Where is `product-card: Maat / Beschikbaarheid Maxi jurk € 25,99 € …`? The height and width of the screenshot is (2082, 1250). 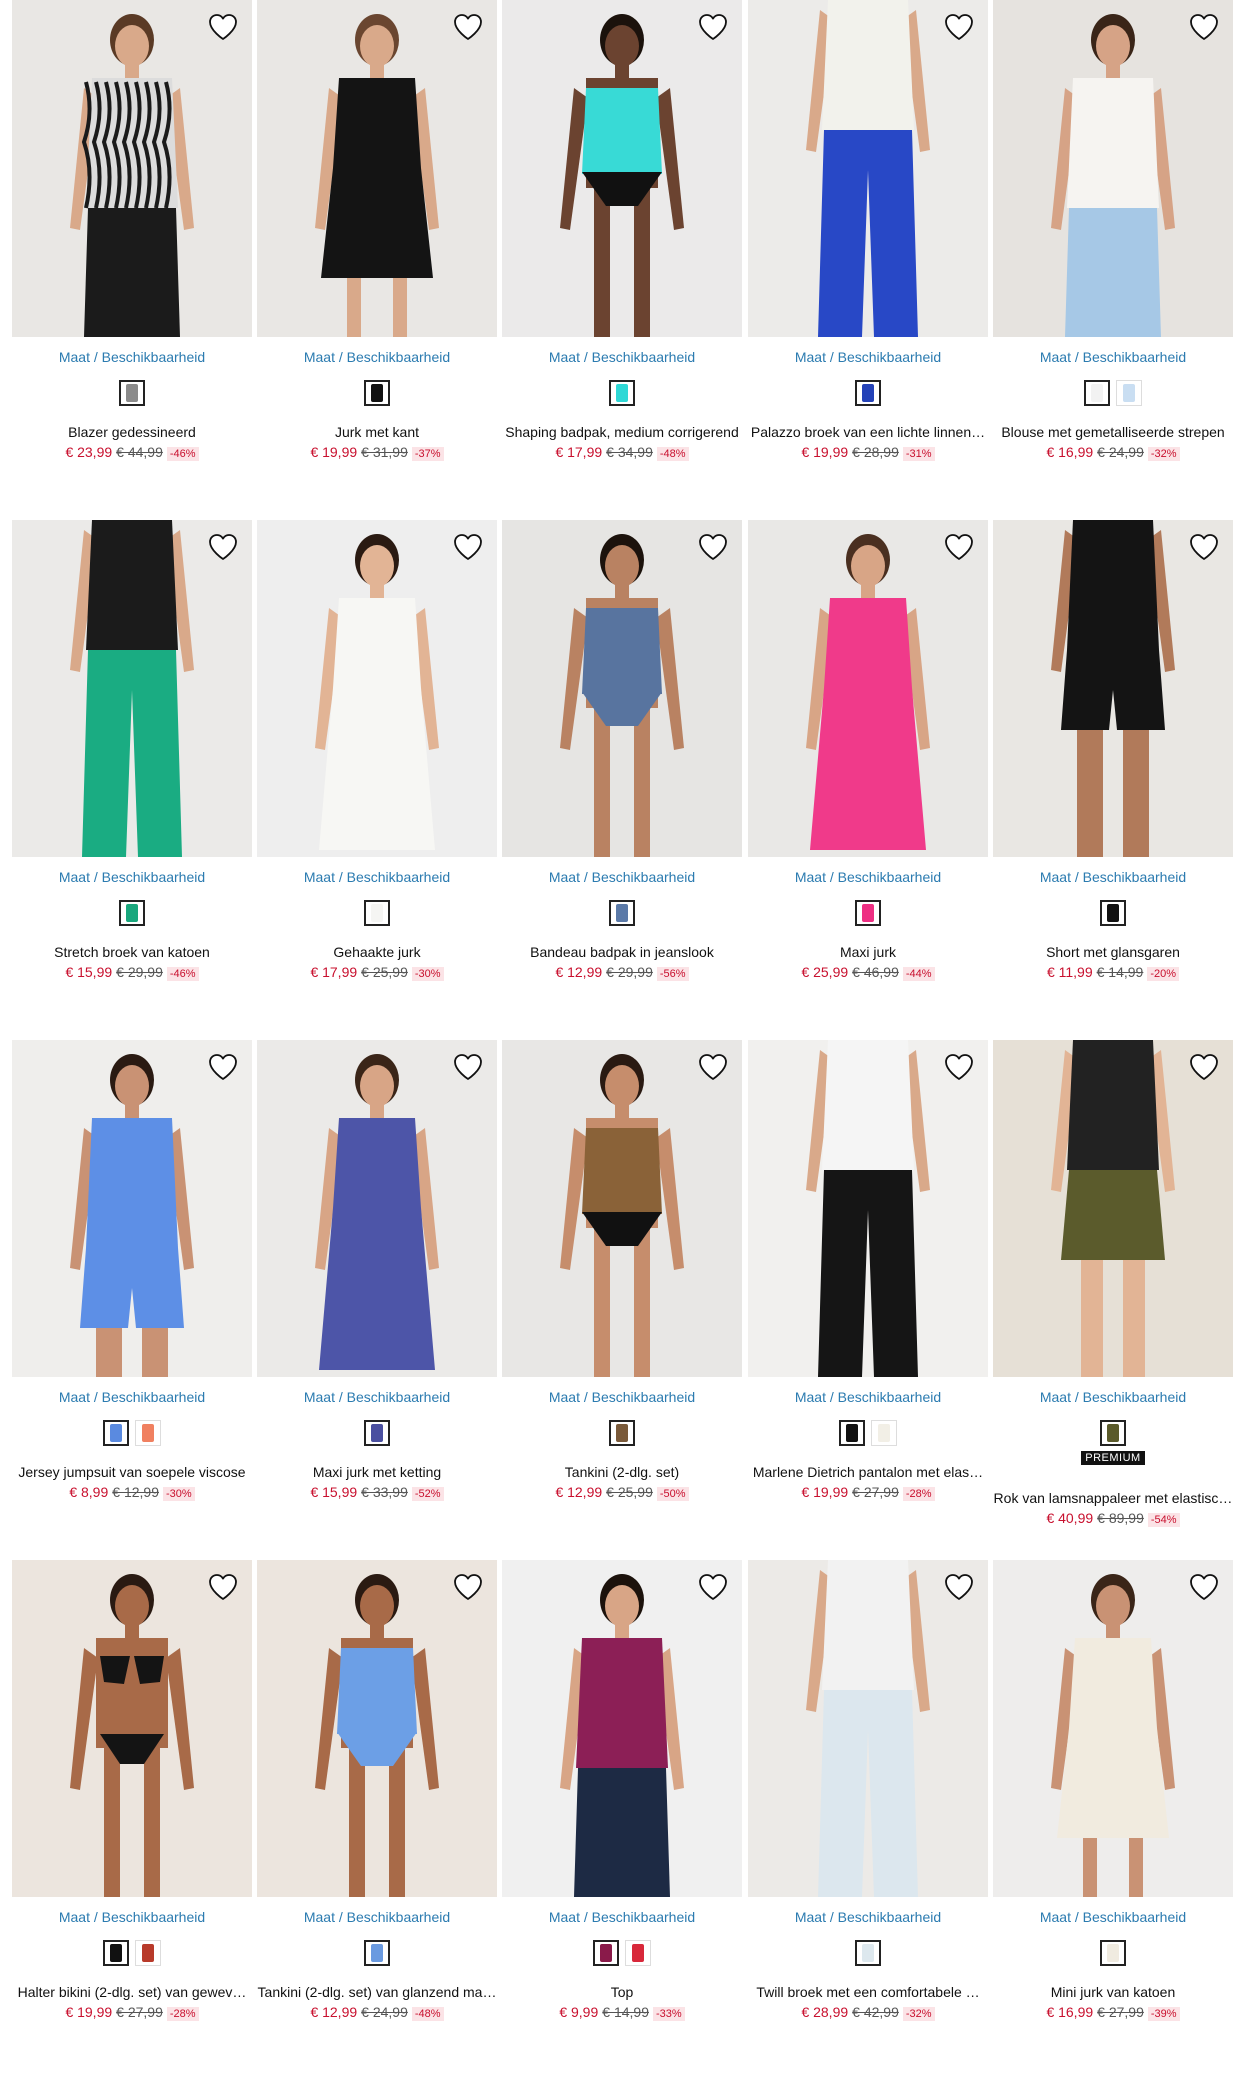
product-card: Maat / Beschikbaarheid Maxi jurk € 25,99 € … is located at coordinates (868, 780).